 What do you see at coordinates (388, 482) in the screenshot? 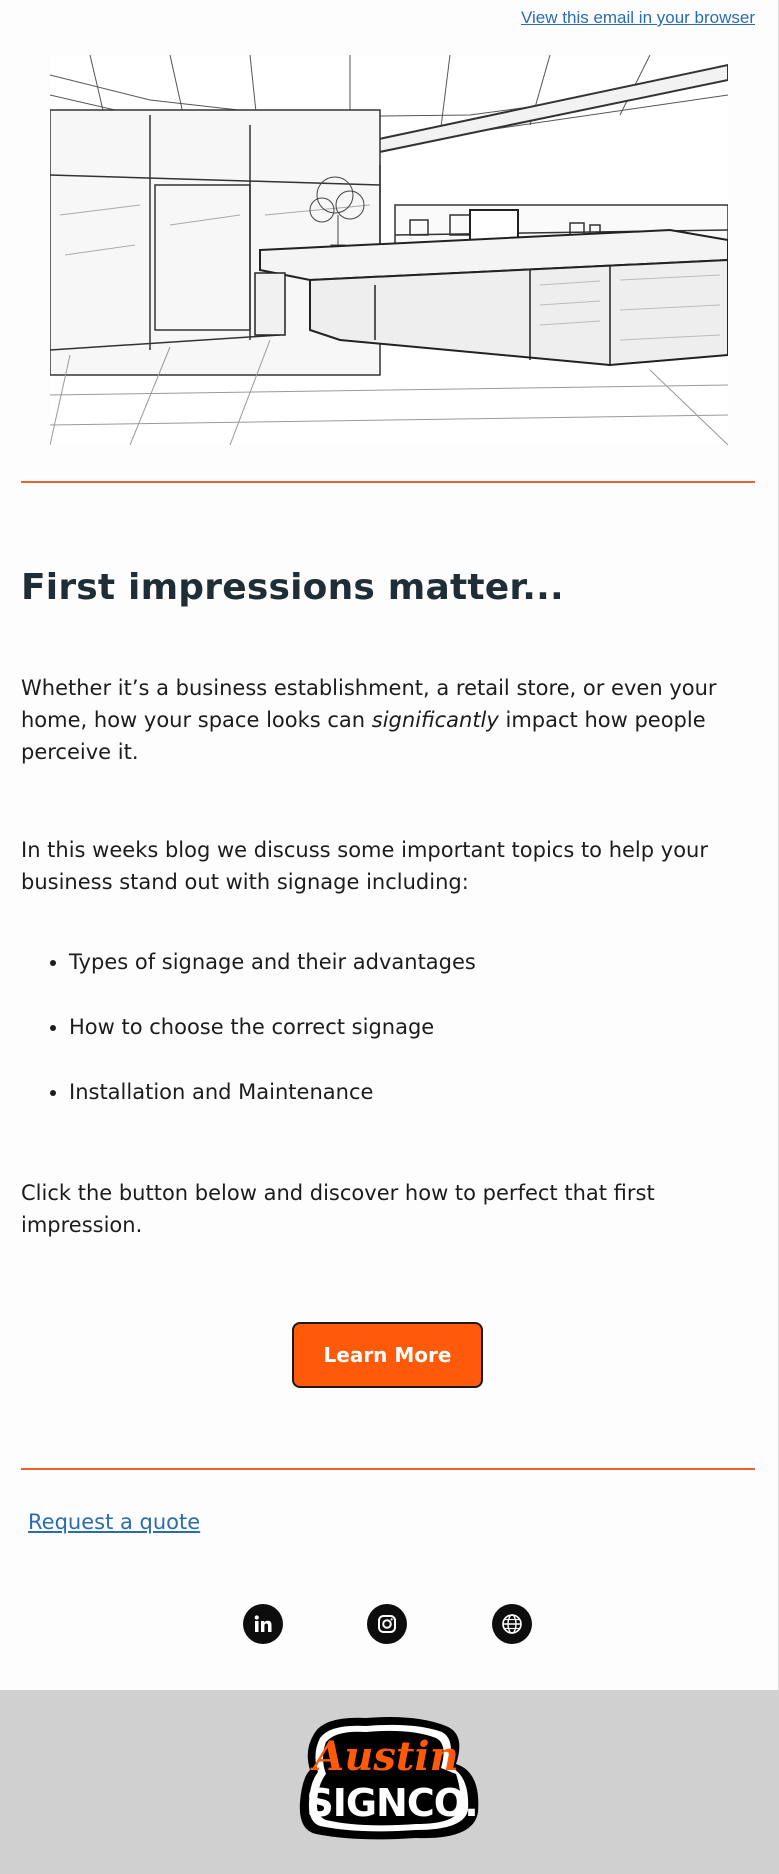
I see `top-divider` at bounding box center [388, 482].